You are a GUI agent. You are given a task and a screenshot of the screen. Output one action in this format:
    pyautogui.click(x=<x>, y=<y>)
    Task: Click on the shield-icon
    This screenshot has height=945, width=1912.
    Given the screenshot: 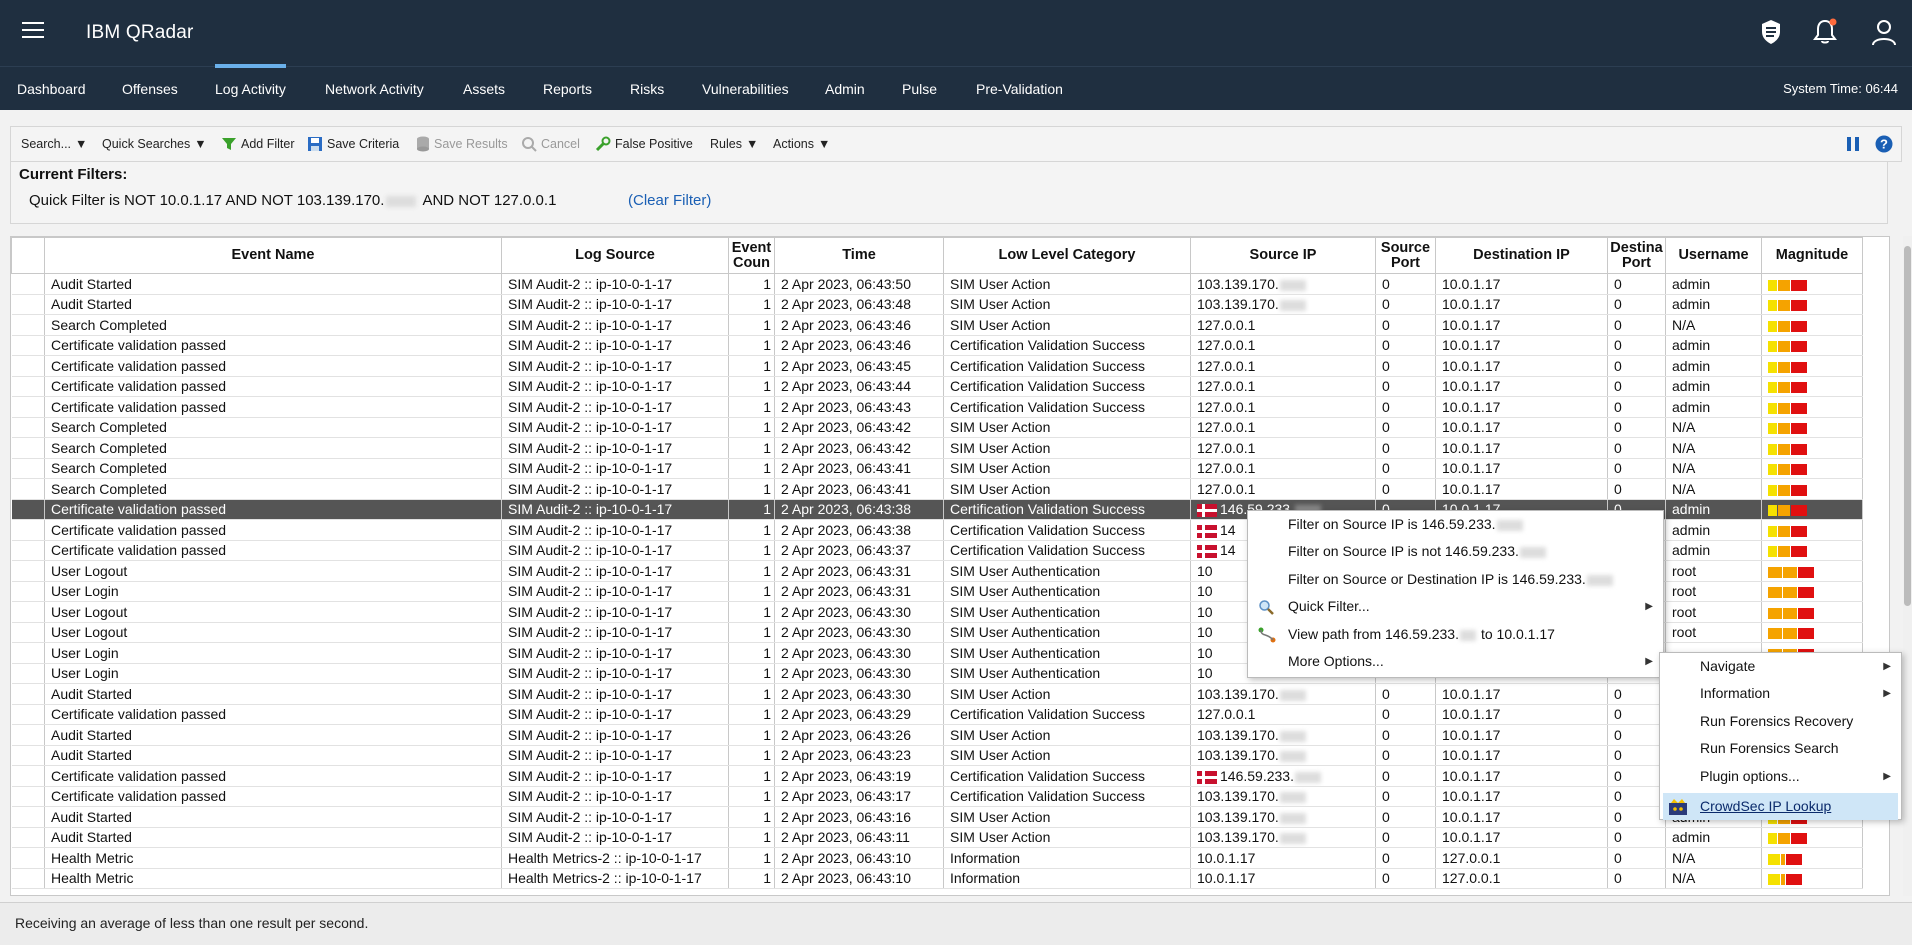 What is the action you would take?
    pyautogui.click(x=1771, y=32)
    